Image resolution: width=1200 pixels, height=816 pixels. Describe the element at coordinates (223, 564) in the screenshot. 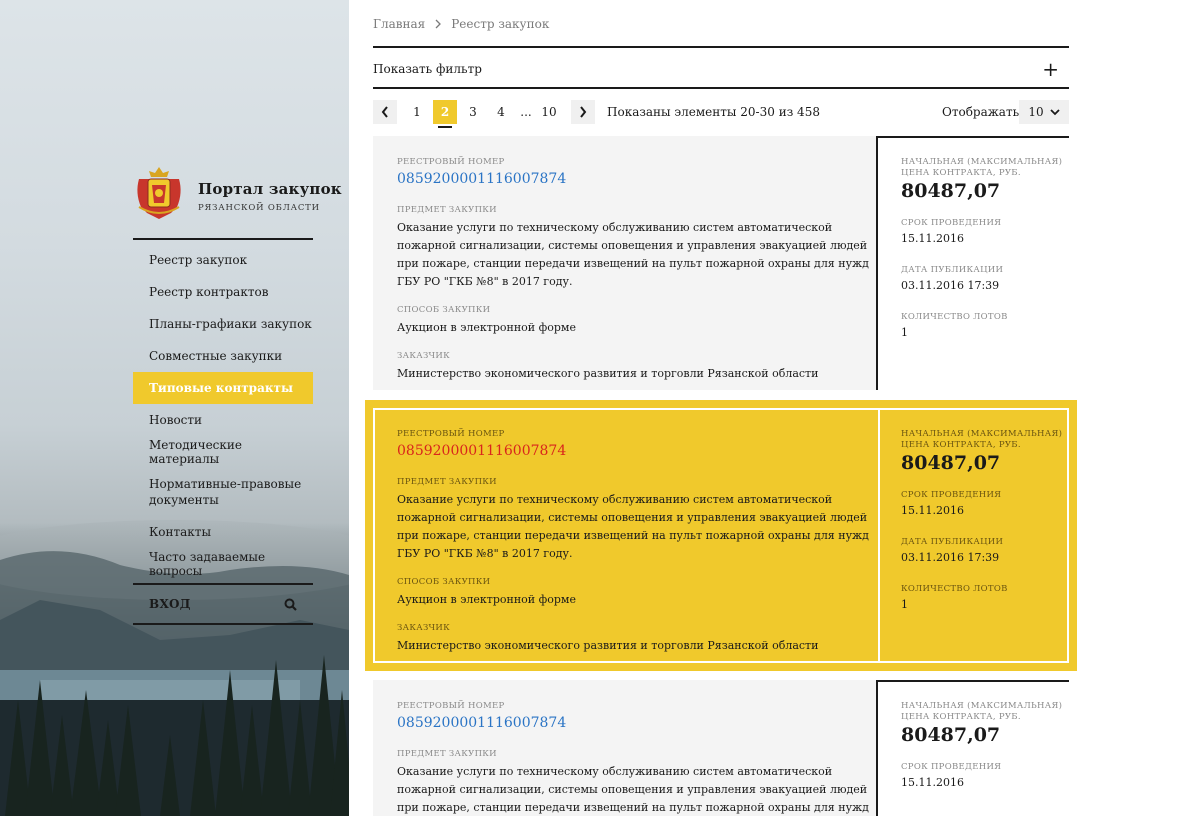

I see `nav-item-faq: Часто задаваемые вопросы` at that location.